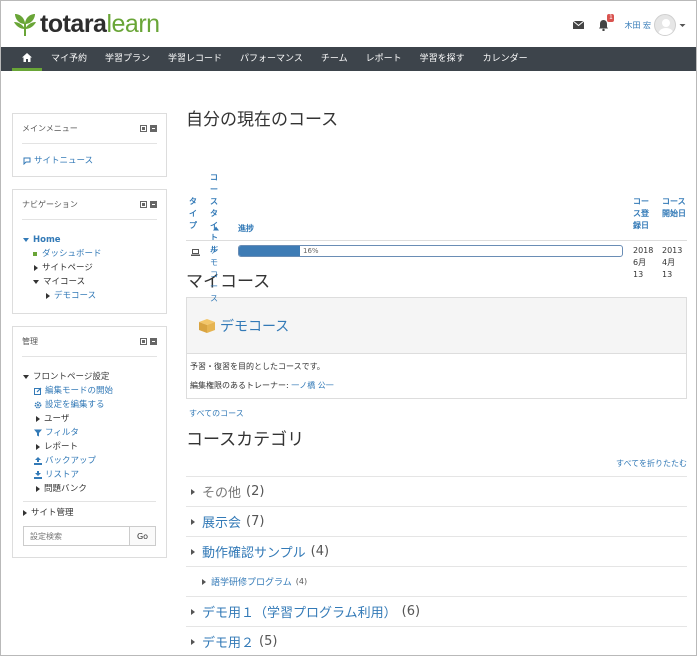 This screenshot has height=656, width=697. Describe the element at coordinates (89, 513) in the screenshot. I see `site-administration-node: サイト管理` at that location.